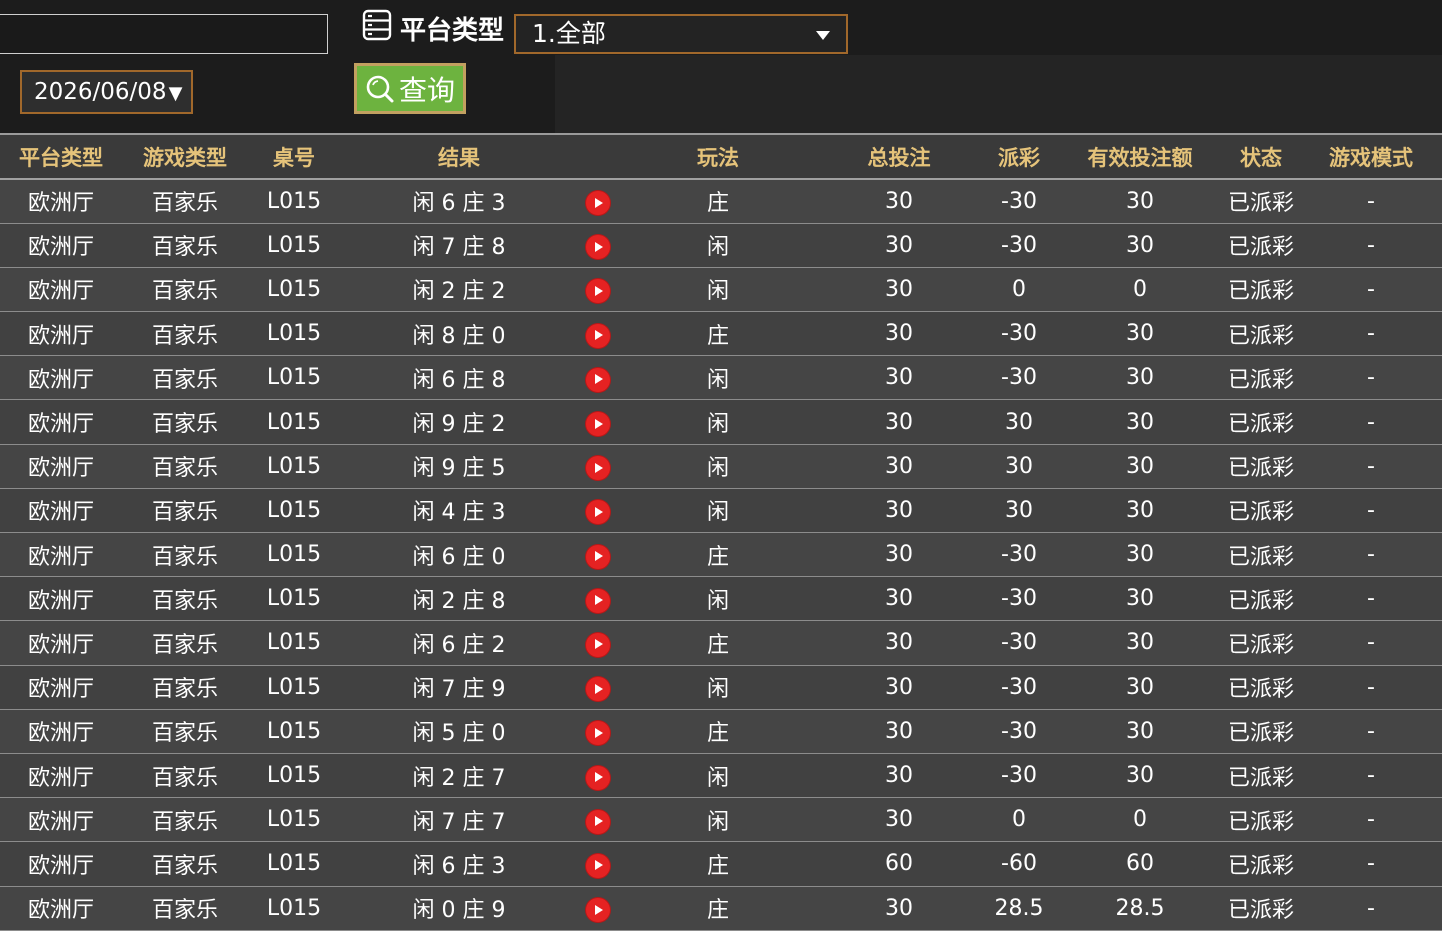  I want to click on platform-type-select: 1.全部, so click(681, 34).